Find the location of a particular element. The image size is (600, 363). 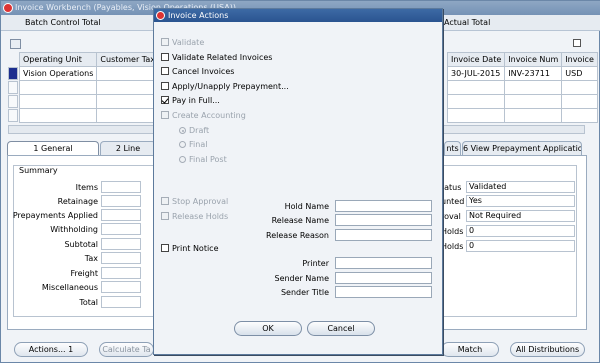

summary-label: Retainage is located at coordinates (77, 201).